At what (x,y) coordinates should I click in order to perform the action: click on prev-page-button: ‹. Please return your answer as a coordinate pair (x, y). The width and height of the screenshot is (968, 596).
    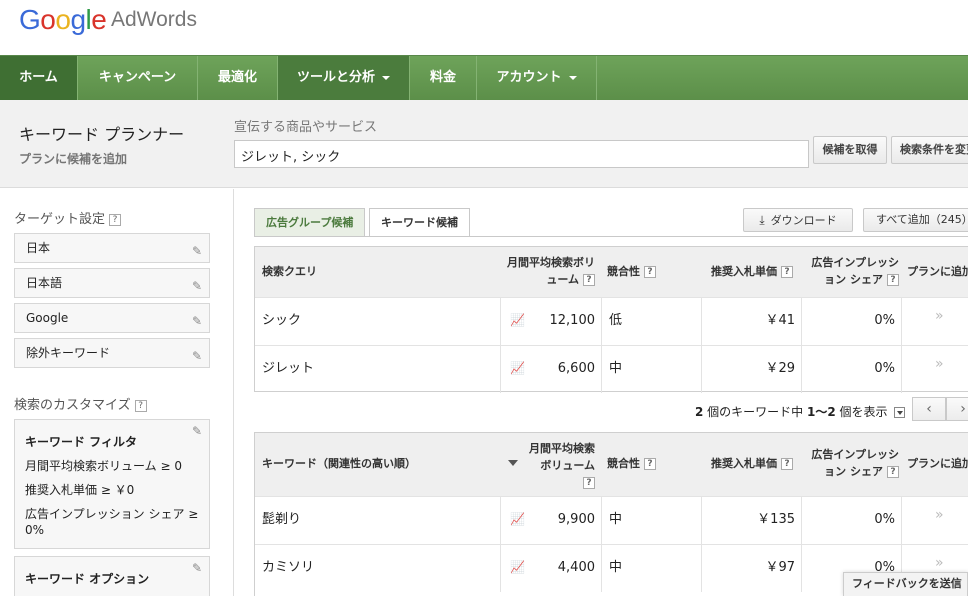
    Looking at the image, I should click on (929, 409).